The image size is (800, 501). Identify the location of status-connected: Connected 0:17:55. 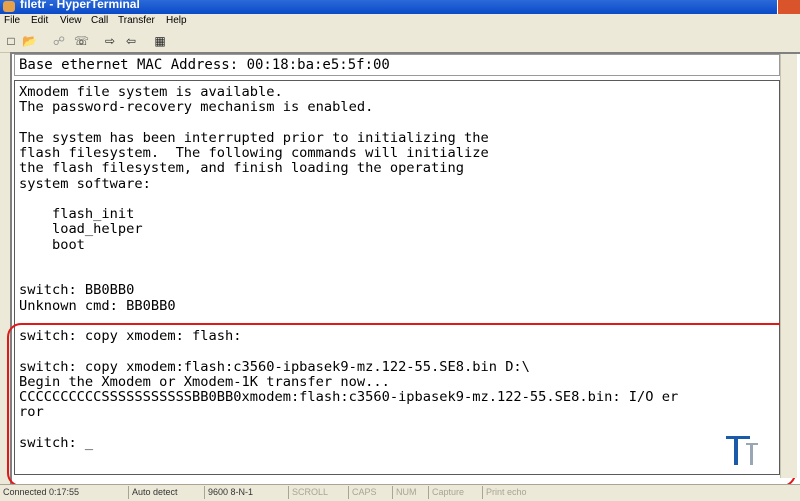
(41, 492).